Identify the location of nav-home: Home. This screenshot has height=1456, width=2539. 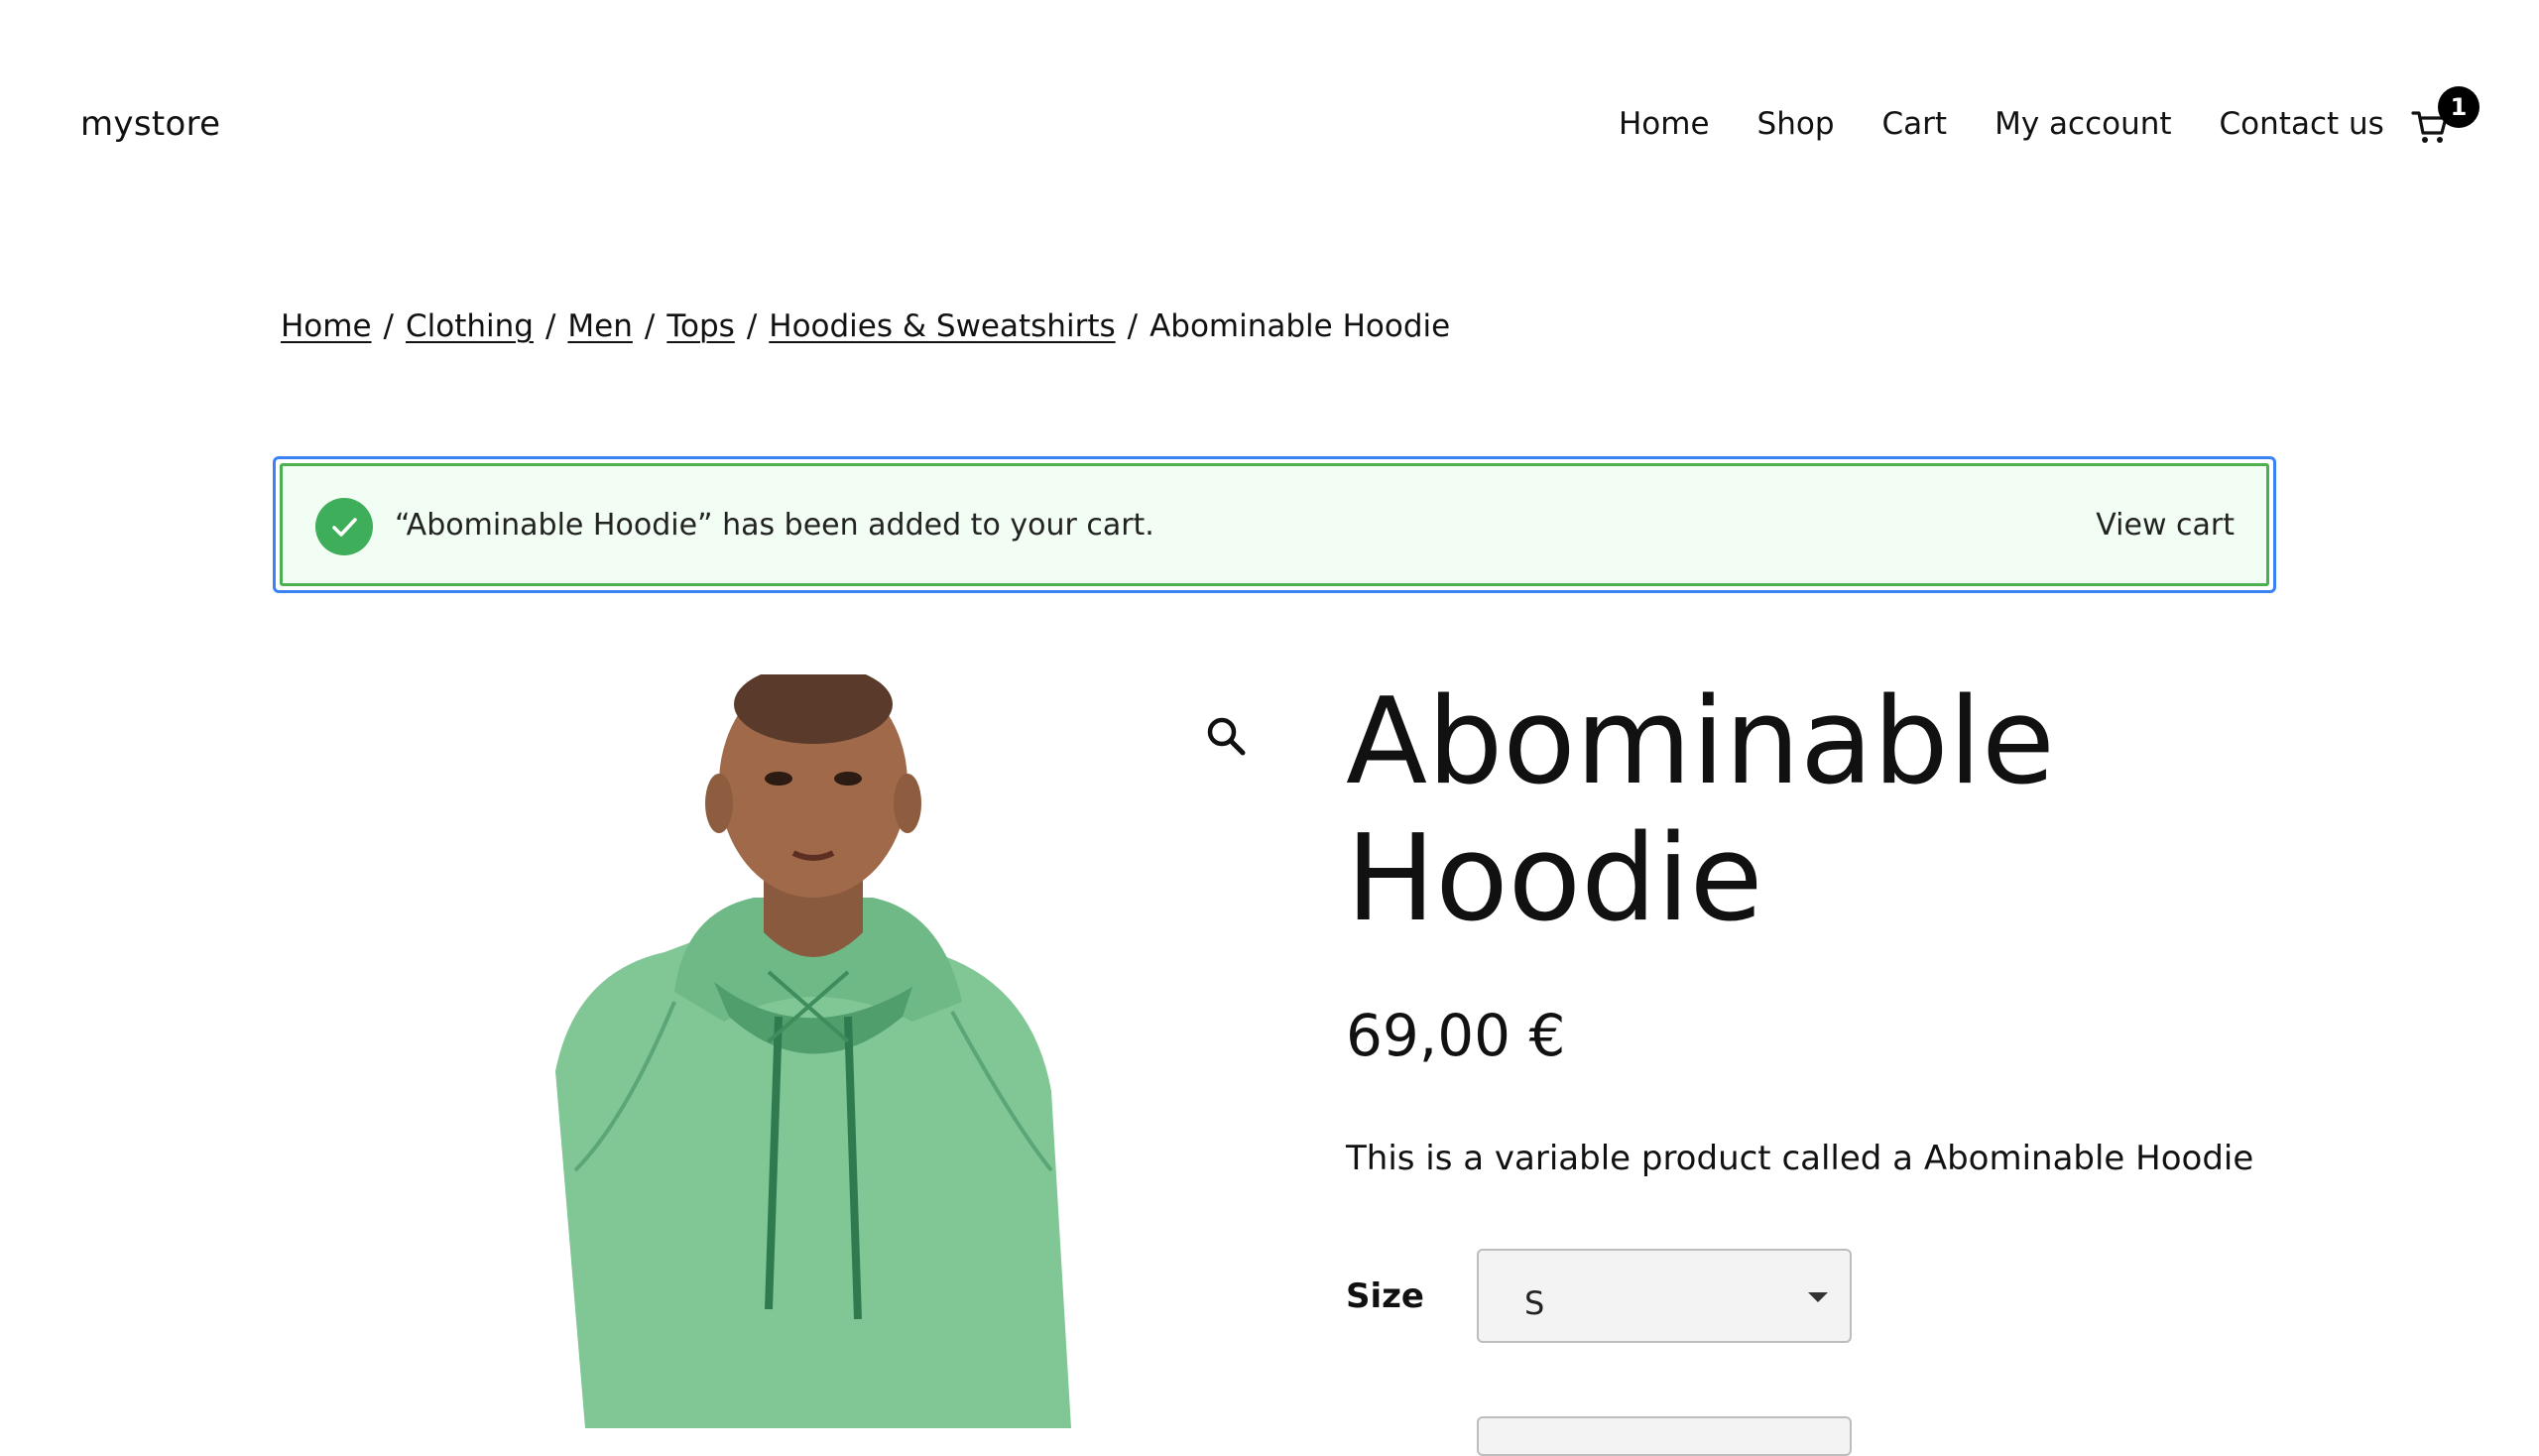
(1665, 124).